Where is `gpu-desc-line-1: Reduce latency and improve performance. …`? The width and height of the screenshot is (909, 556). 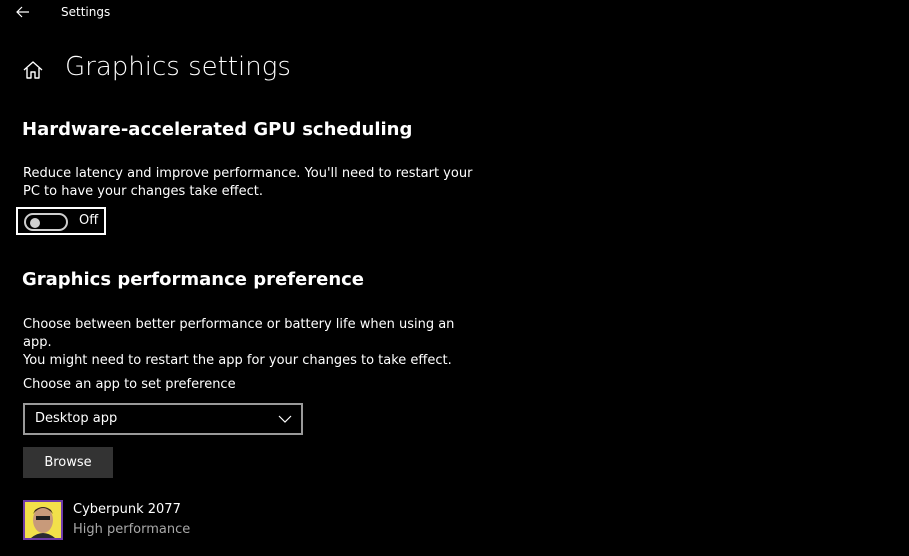 gpu-desc-line-1: Reduce latency and improve performance. … is located at coordinates (248, 173).